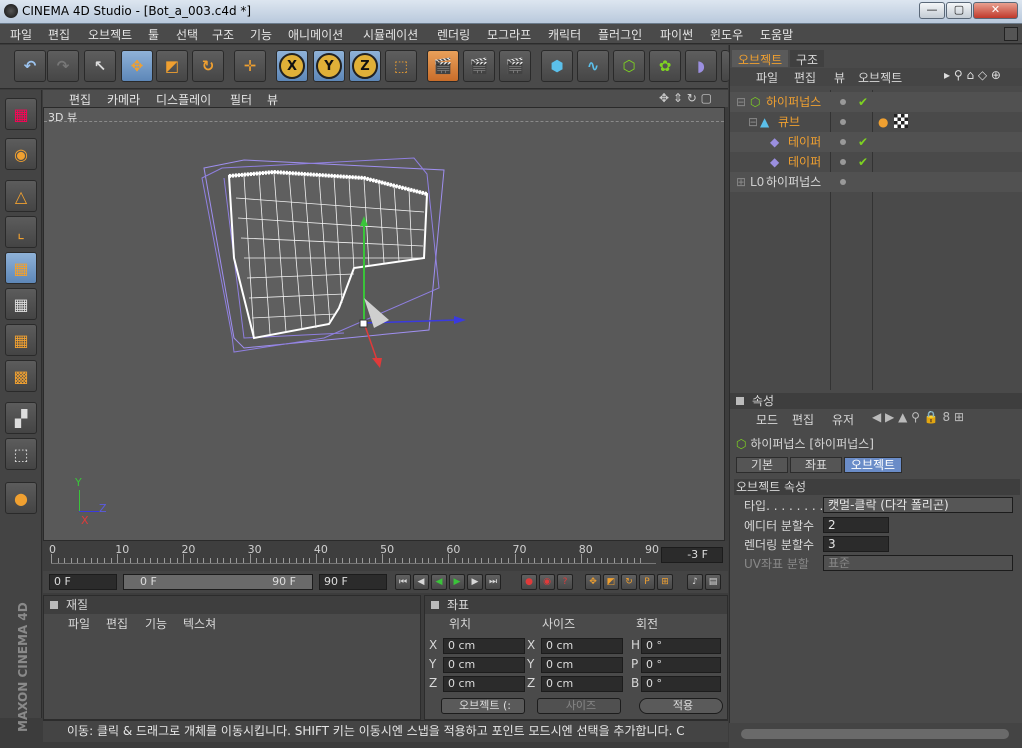 The width and height of the screenshot is (1022, 748). I want to click on viewport-menu-edit: 편집, so click(80, 99).